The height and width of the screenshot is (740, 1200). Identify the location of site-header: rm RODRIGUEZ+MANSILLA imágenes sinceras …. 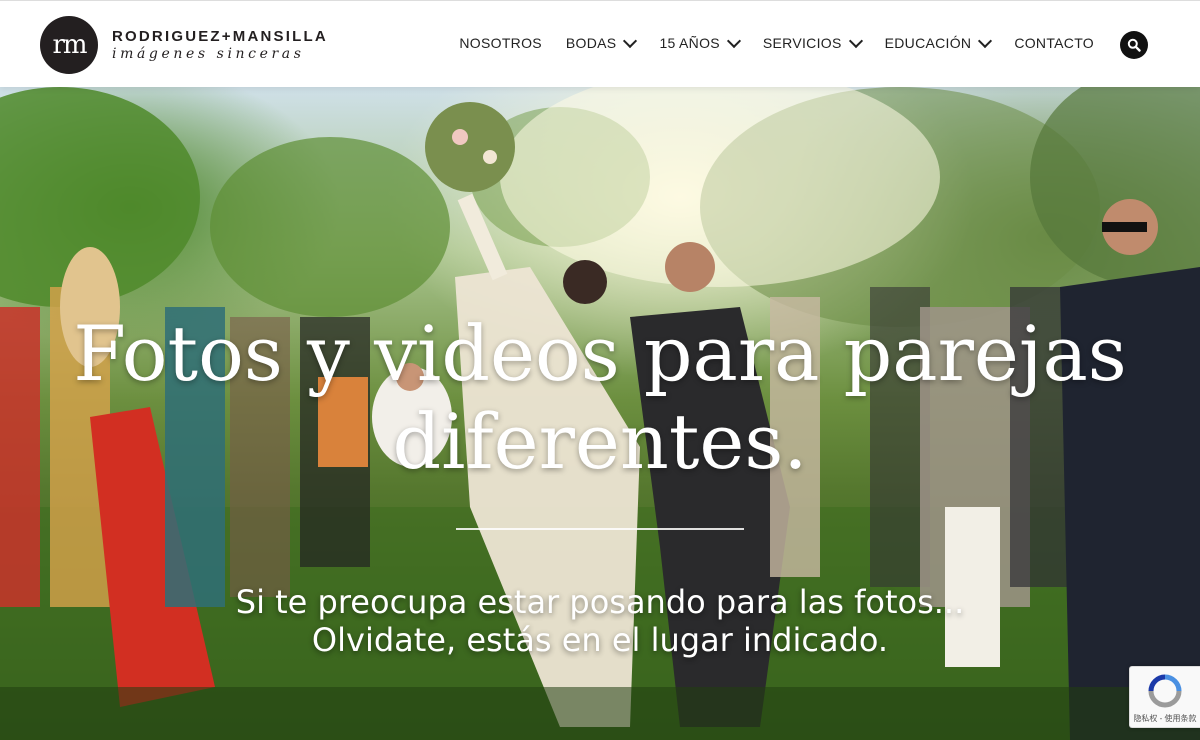
(600, 43).